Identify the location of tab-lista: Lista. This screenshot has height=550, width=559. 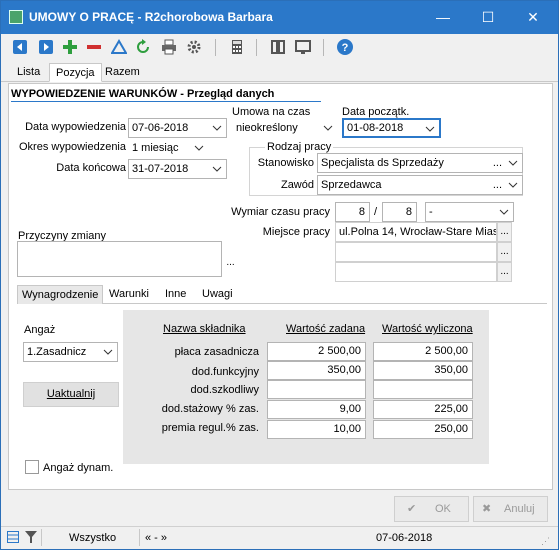
(28, 72).